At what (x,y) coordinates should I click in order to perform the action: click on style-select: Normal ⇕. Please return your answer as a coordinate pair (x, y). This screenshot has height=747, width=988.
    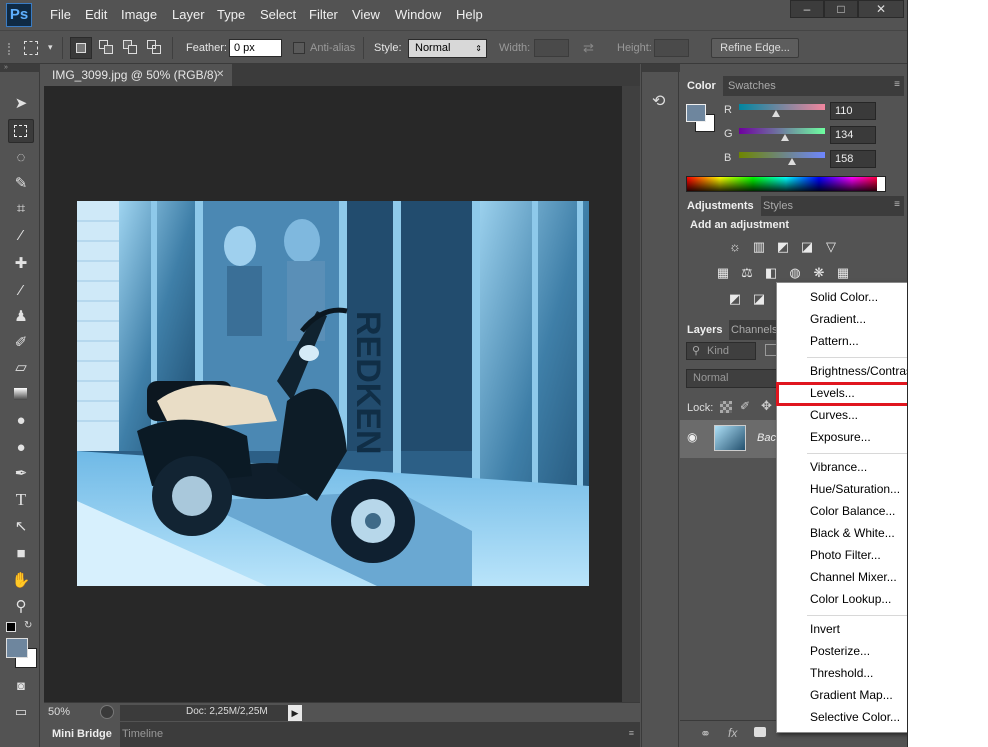
    Looking at the image, I should click on (447, 48).